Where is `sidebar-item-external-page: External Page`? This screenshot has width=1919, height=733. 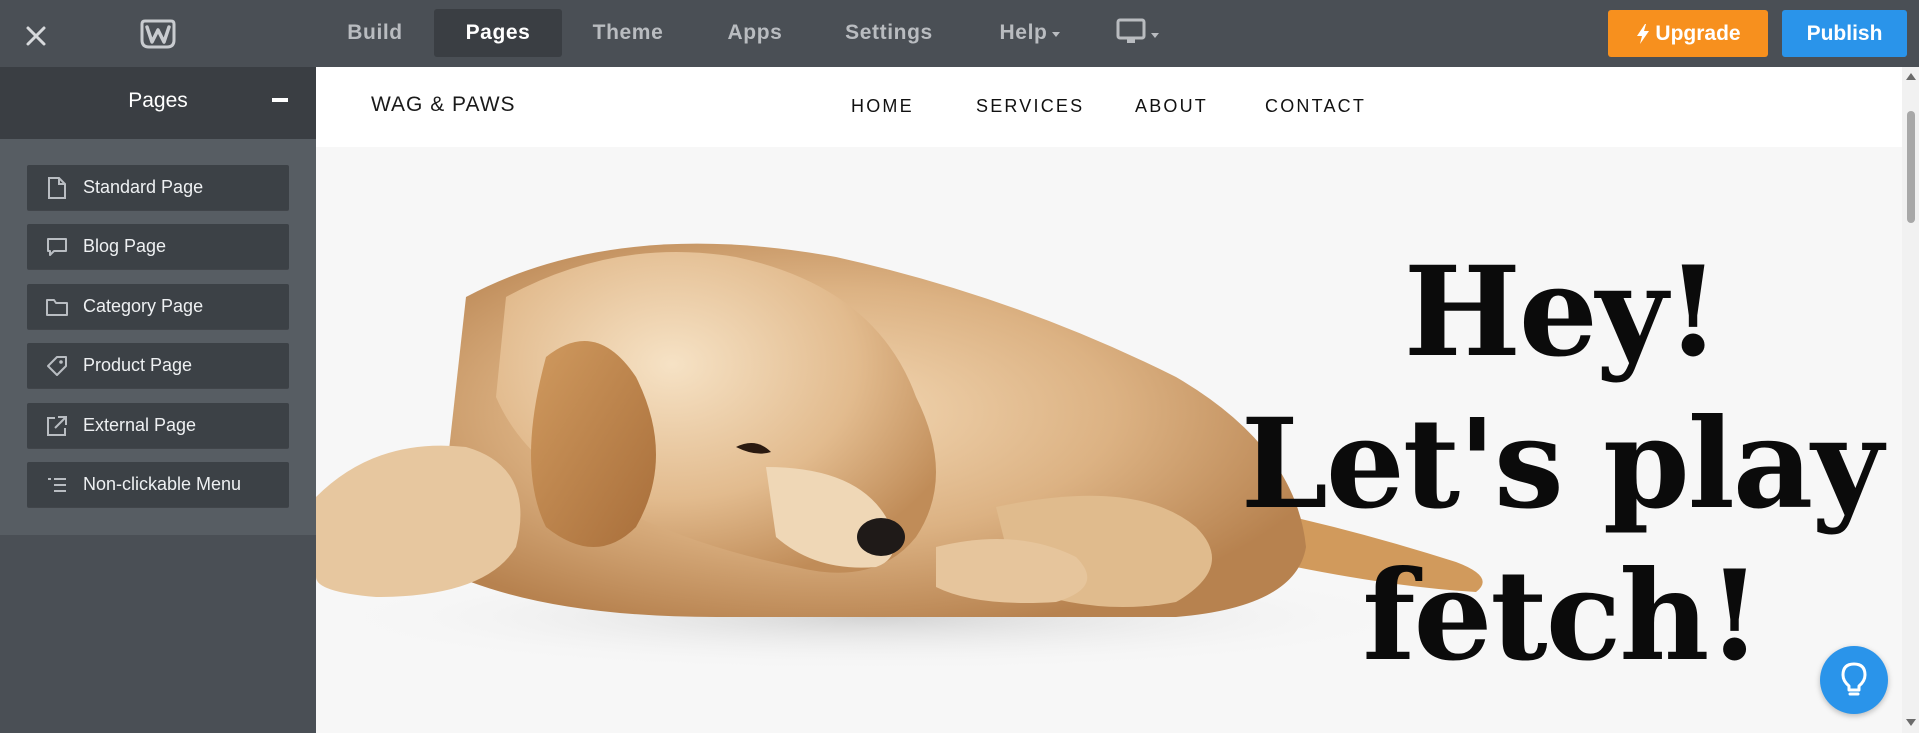 sidebar-item-external-page: External Page is located at coordinates (158, 425).